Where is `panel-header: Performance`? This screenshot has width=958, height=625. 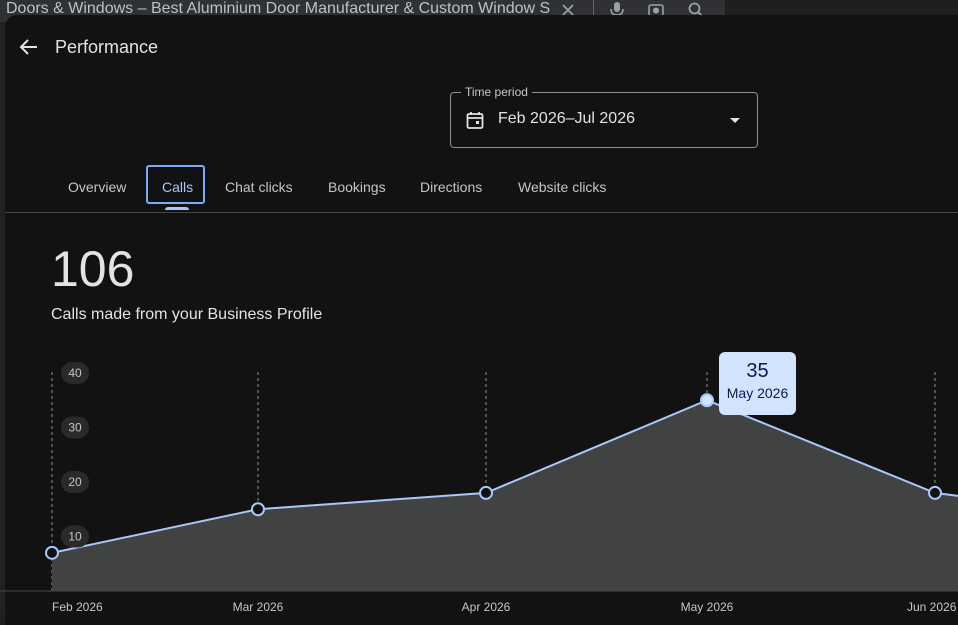
panel-header: Performance is located at coordinates (481, 45).